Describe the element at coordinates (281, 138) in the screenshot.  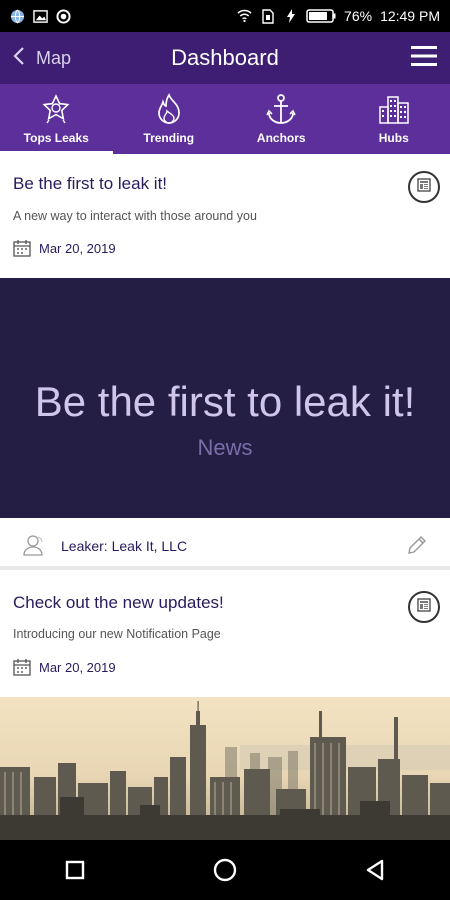
I see `tab-label: Anchors` at that location.